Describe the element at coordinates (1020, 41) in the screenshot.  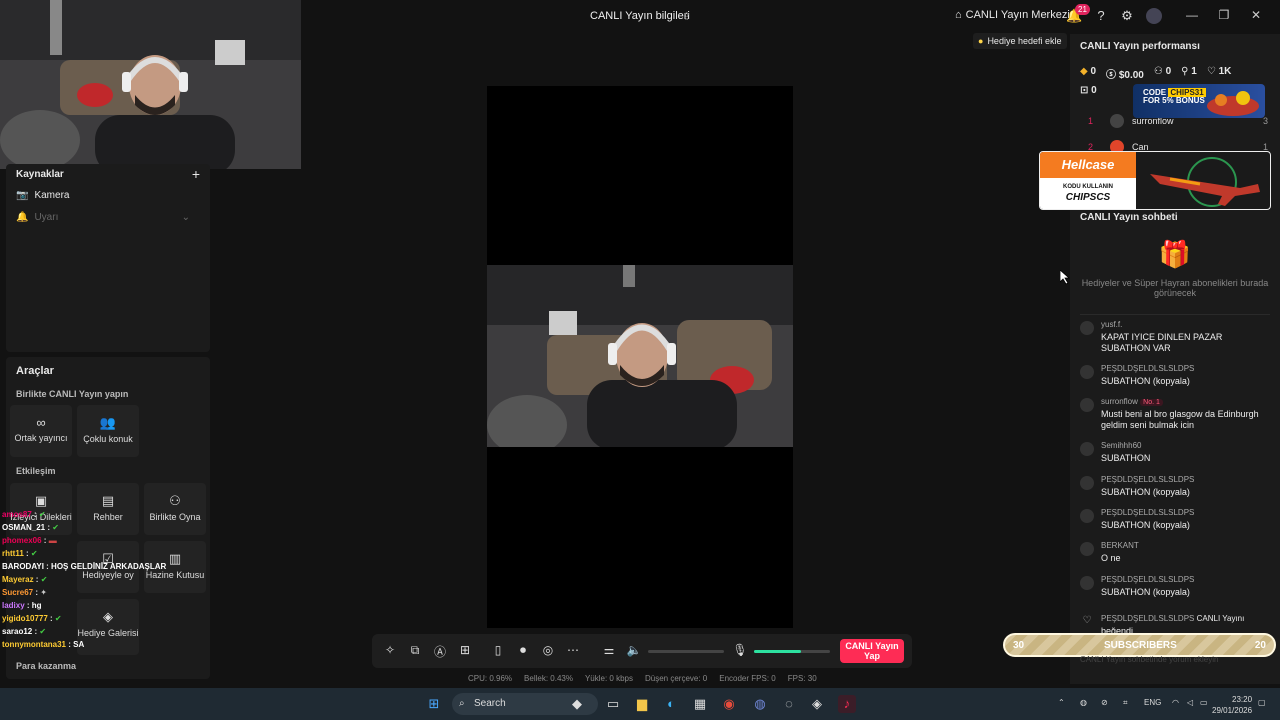
I see `add-gift-goal-button: ● Hediye hedefi ekle` at that location.